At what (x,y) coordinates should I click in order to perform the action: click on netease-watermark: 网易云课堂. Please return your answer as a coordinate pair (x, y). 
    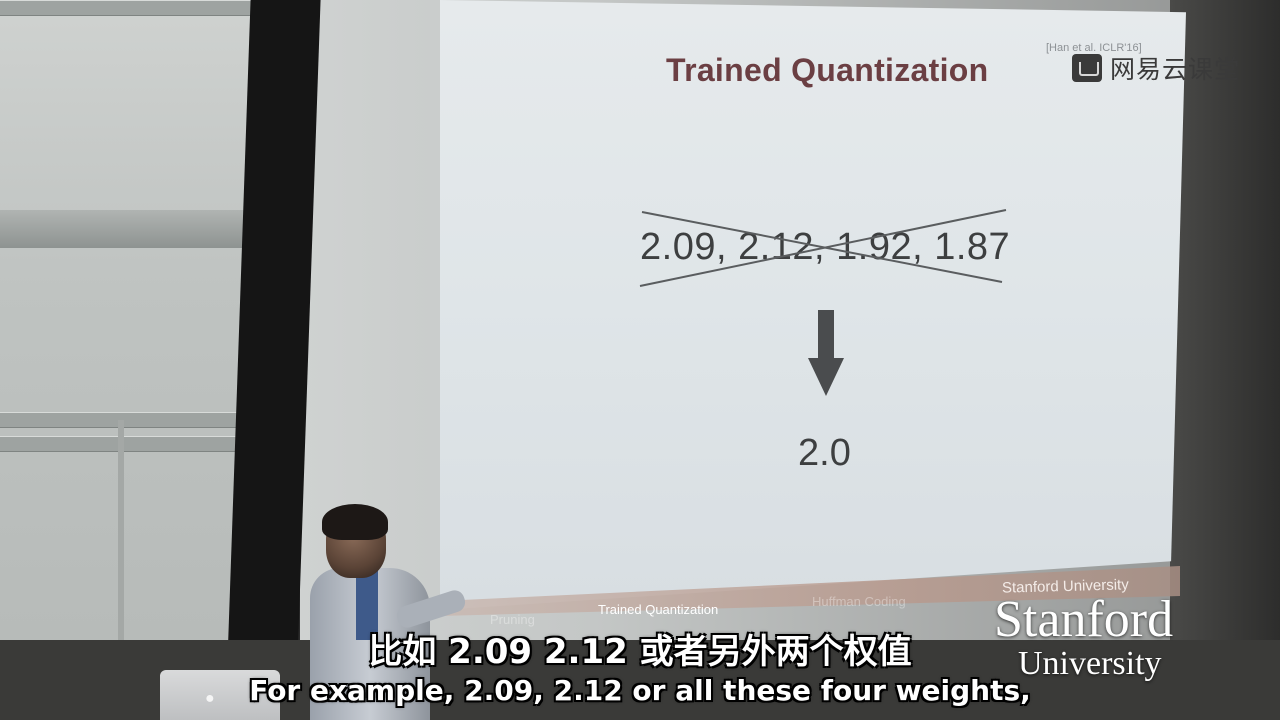
    Looking at the image, I should click on (1156, 68).